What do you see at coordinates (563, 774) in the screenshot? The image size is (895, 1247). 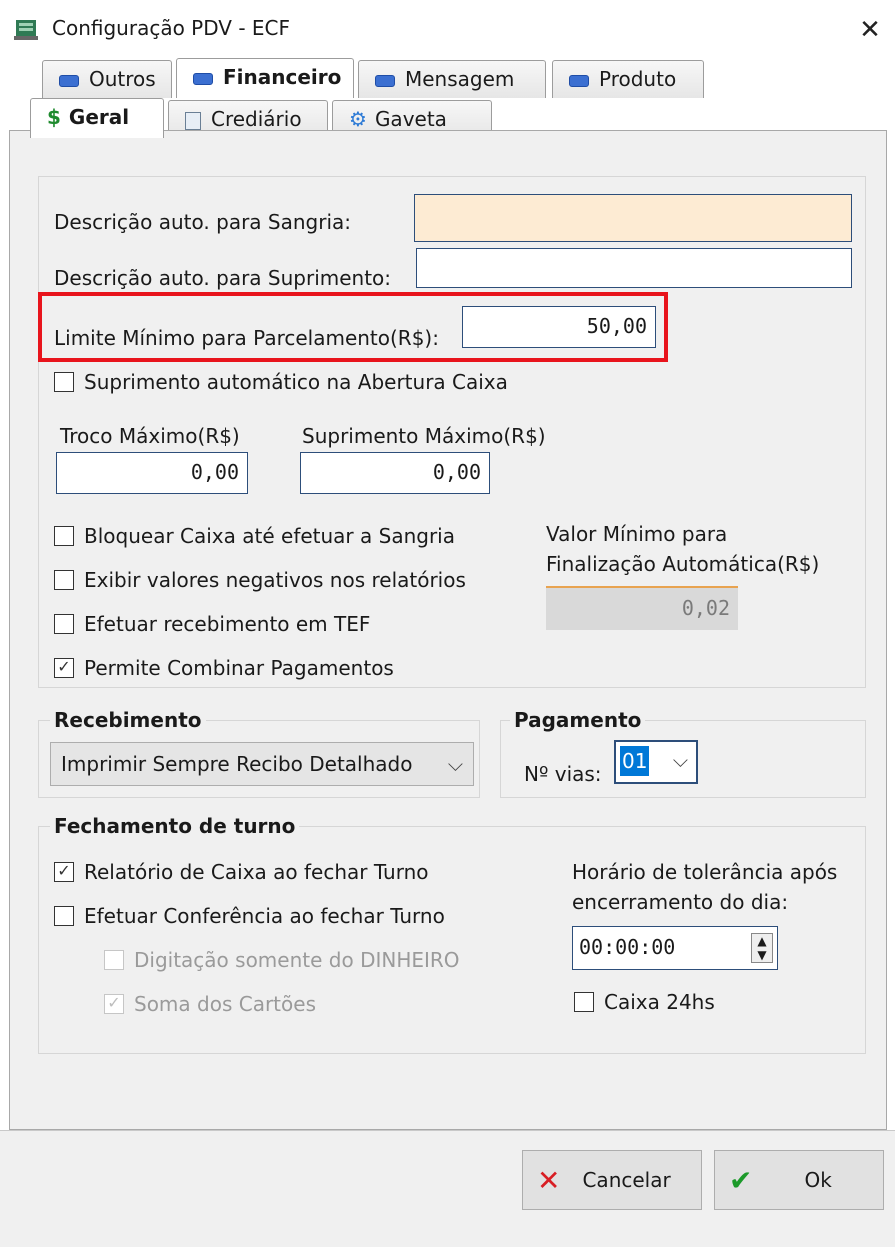 I see `vias-label: Nº vias:` at bounding box center [563, 774].